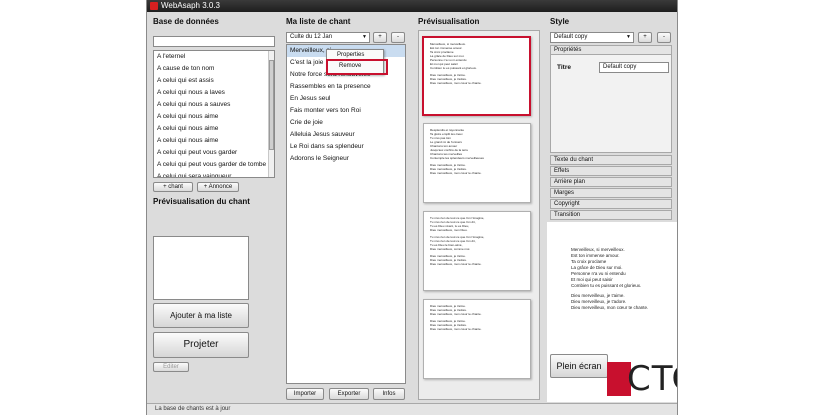 The width and height of the screenshot is (829, 415). Describe the element at coordinates (214, 105) in the screenshot. I see `list-item: A celui qui nous a sauves` at that location.